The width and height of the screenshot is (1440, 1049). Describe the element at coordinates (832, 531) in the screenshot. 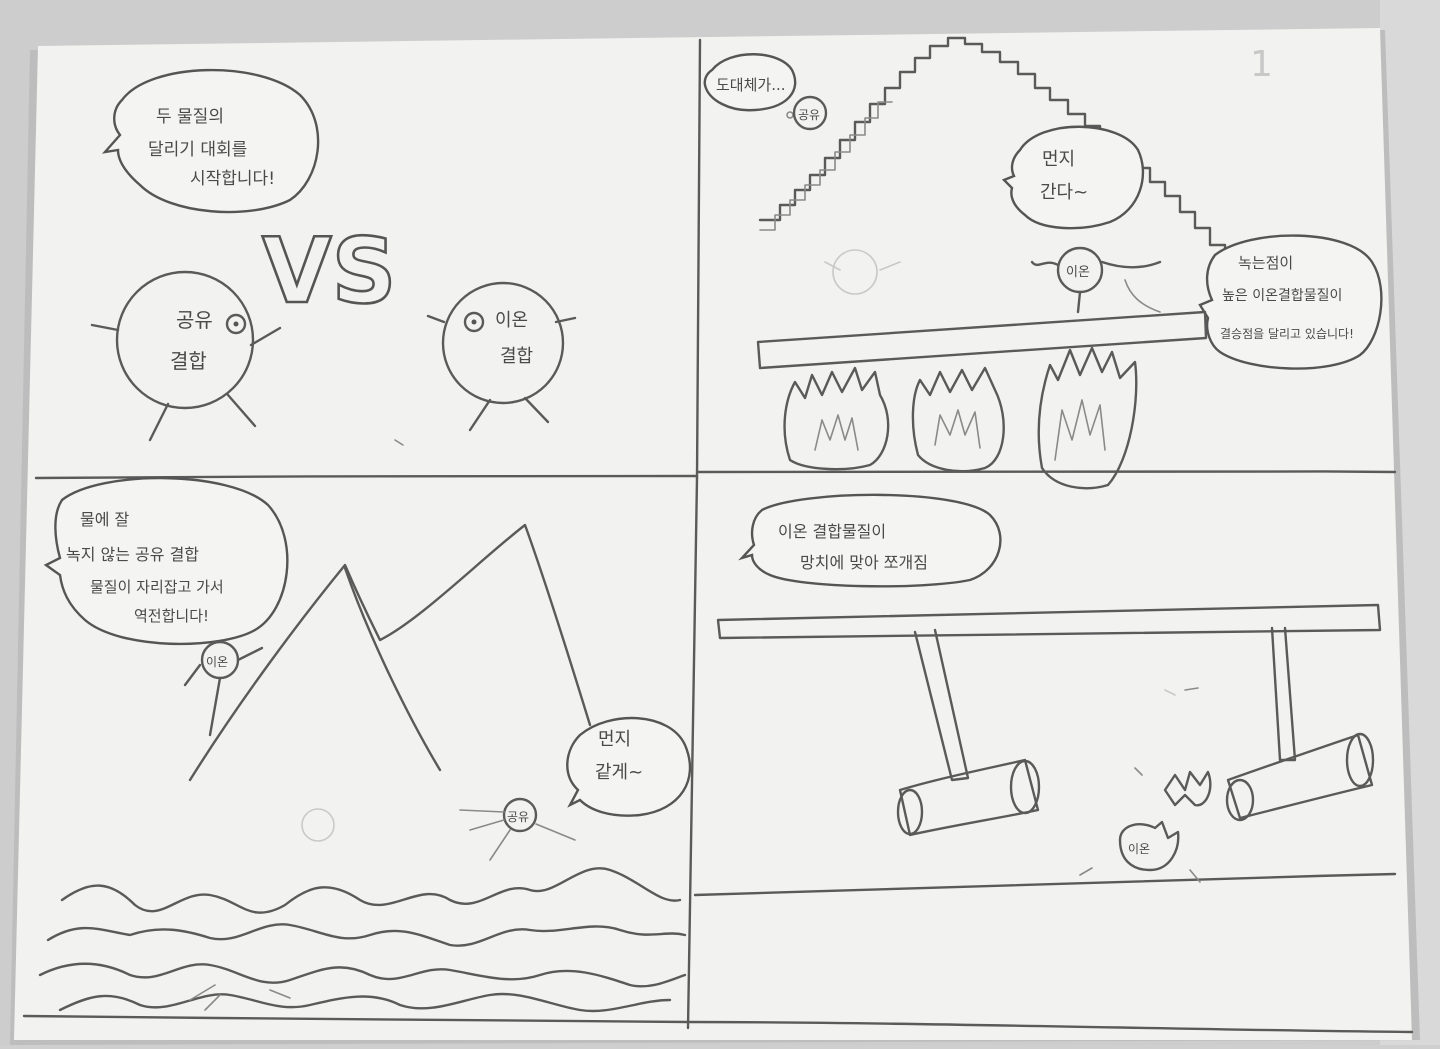

I see `narration-line: 이온 결합물질이` at that location.